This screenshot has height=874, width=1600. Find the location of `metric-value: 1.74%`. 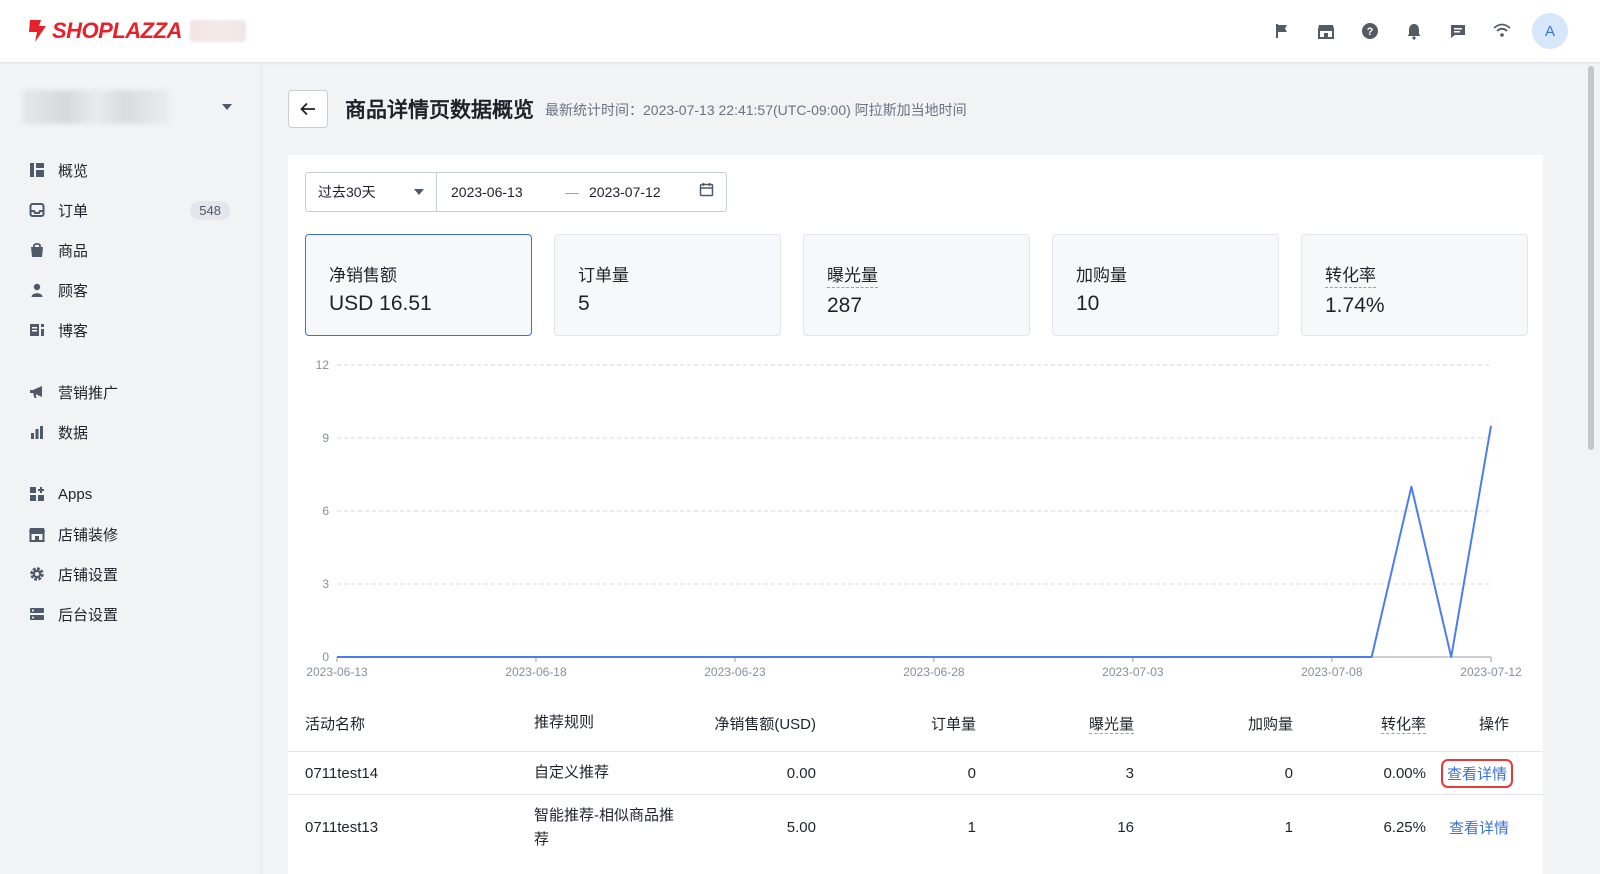

metric-value: 1.74% is located at coordinates (1355, 305).